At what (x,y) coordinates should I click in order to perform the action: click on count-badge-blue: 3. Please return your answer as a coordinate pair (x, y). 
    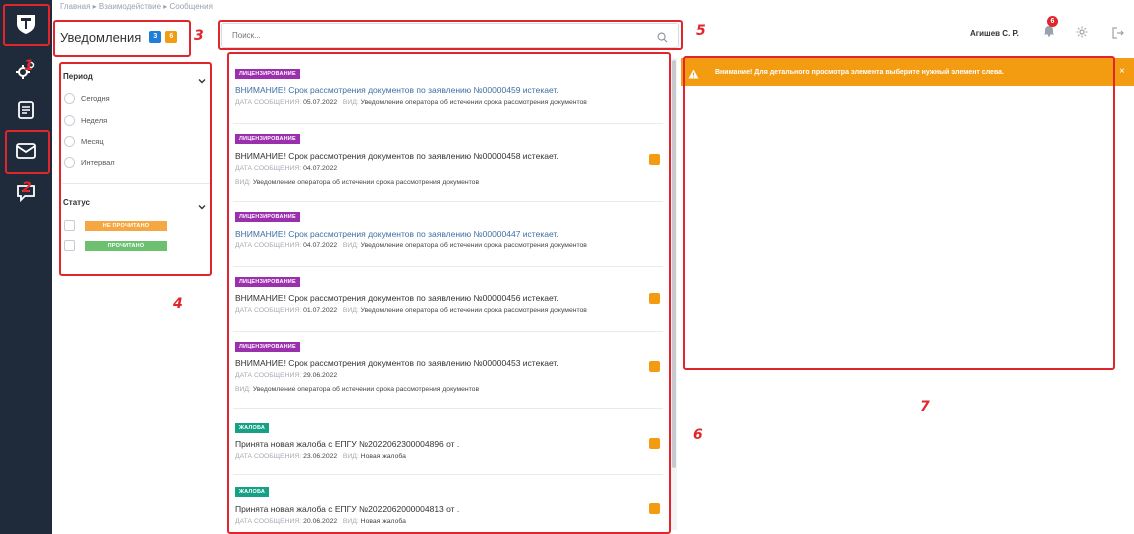
    Looking at the image, I should click on (155, 37).